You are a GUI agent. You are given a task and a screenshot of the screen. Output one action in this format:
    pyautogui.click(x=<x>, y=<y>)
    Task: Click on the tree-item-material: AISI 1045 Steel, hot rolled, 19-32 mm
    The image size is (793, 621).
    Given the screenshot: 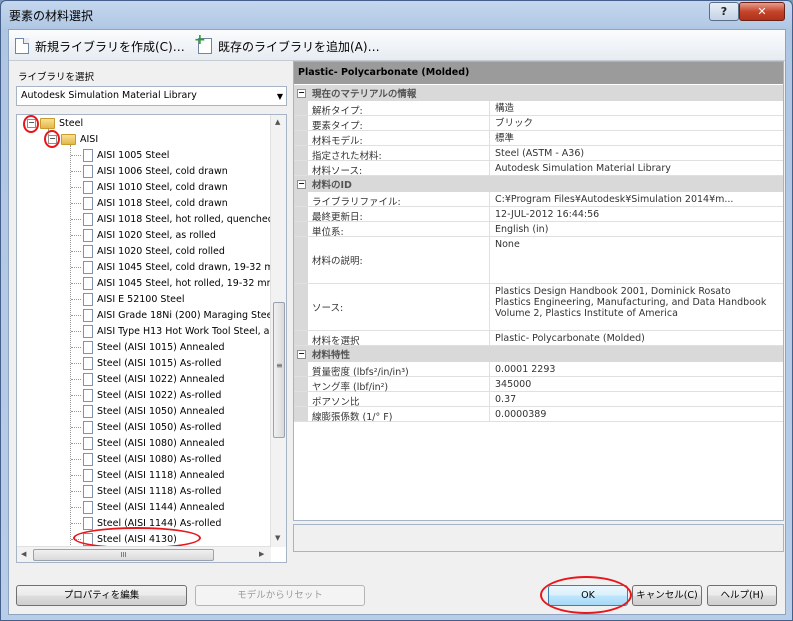 What is the action you would take?
    pyautogui.click(x=179, y=283)
    